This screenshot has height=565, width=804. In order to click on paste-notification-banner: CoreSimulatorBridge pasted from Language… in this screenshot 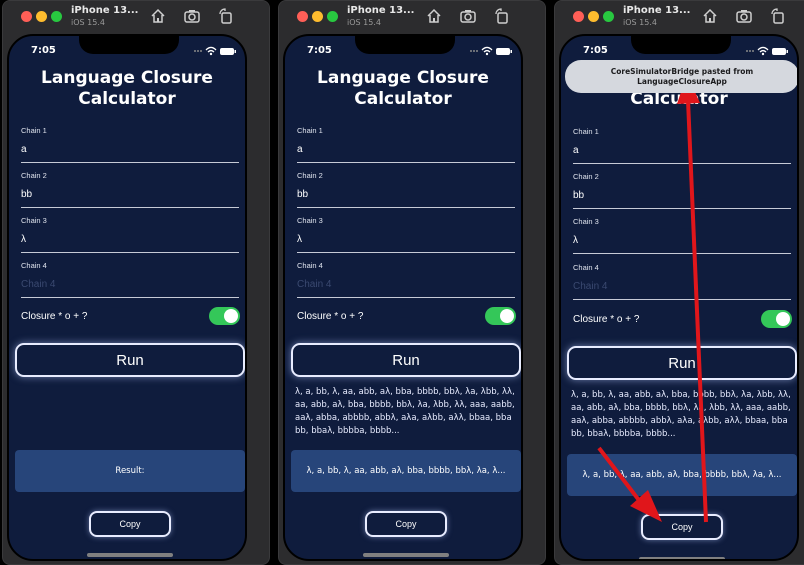, I will do `click(681, 76)`.